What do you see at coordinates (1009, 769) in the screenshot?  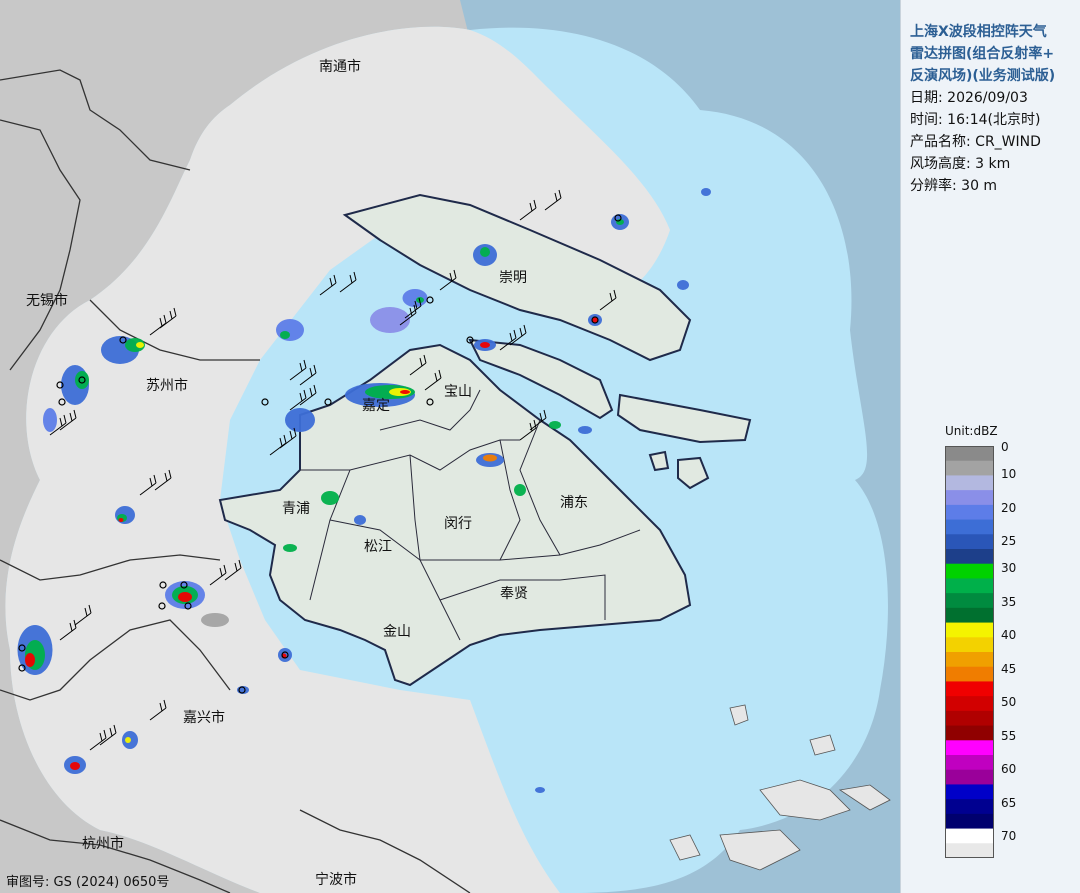 I see `legend-tick-label: 60` at bounding box center [1009, 769].